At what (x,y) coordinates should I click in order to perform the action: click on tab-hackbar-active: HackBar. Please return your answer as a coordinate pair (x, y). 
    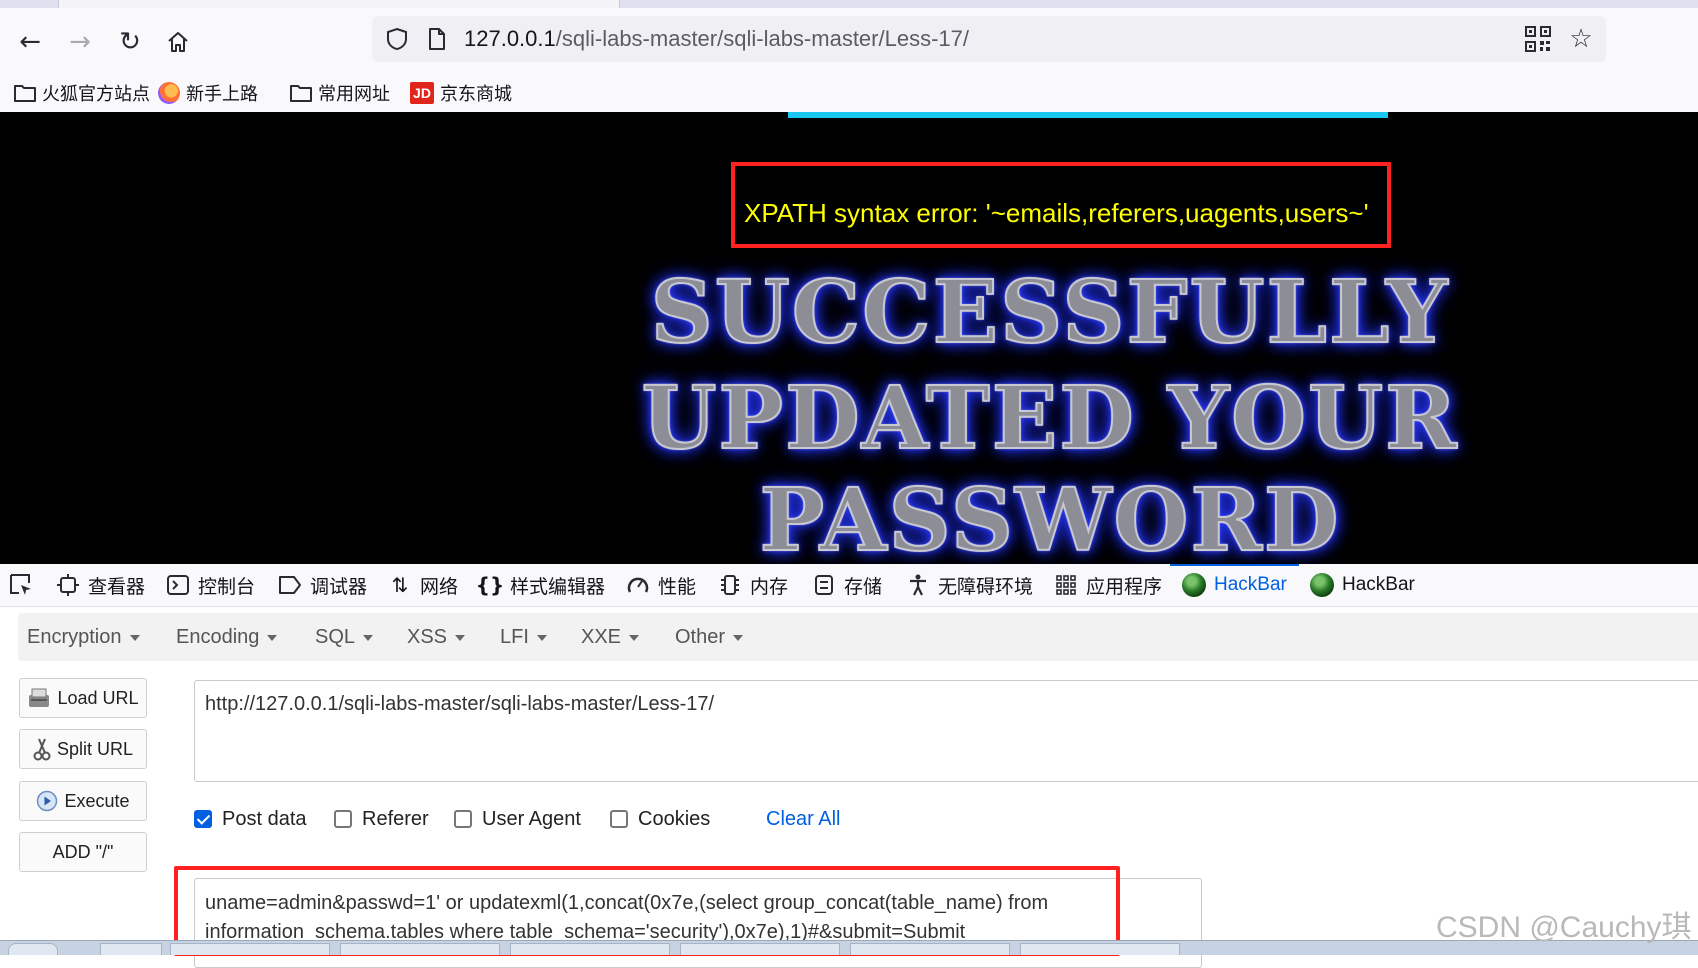
    Looking at the image, I should click on (1234, 585).